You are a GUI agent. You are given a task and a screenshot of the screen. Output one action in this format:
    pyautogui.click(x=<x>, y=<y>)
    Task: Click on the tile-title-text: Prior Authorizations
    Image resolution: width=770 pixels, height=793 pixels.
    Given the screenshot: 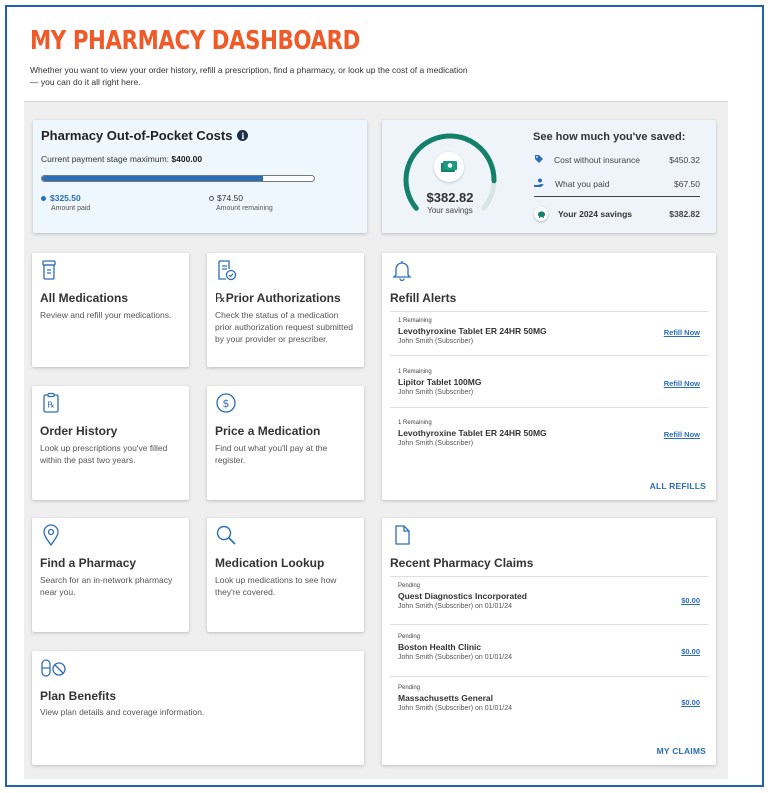 What is the action you would take?
    pyautogui.click(x=283, y=298)
    